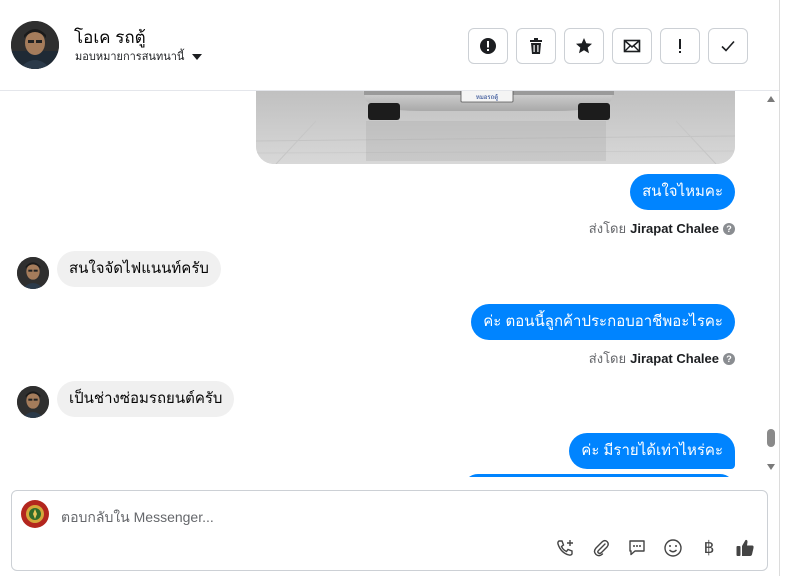  I want to click on star-button, so click(584, 46).